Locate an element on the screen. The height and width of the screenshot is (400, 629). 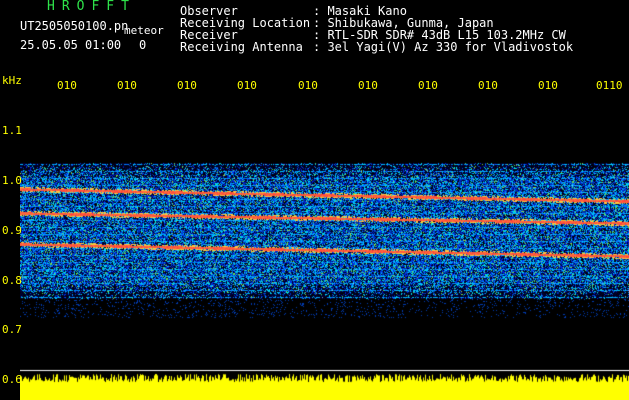
app-title: HROFFT is located at coordinates (91, 7).